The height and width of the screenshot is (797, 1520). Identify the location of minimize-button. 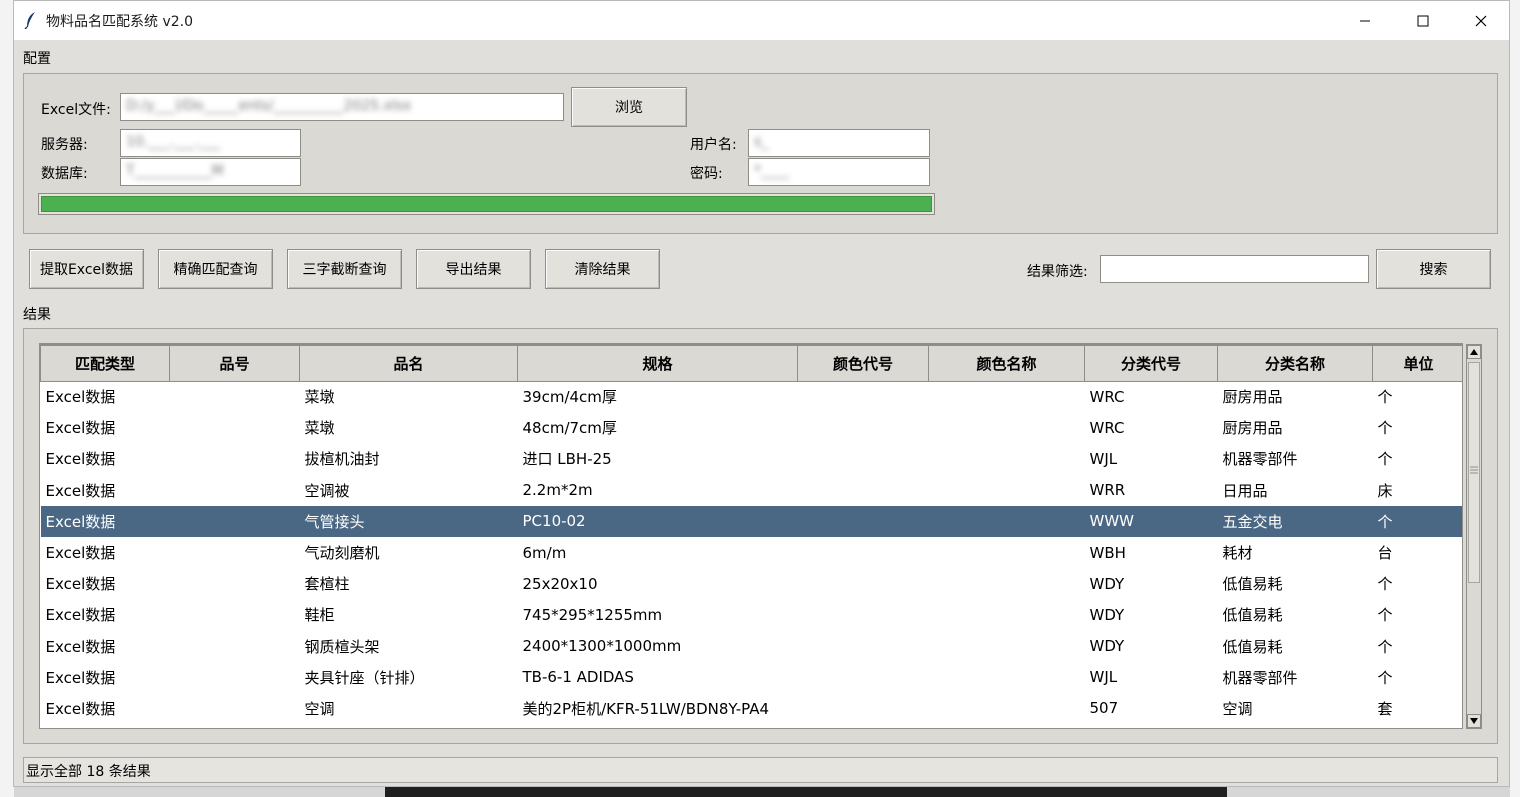
(1365, 20).